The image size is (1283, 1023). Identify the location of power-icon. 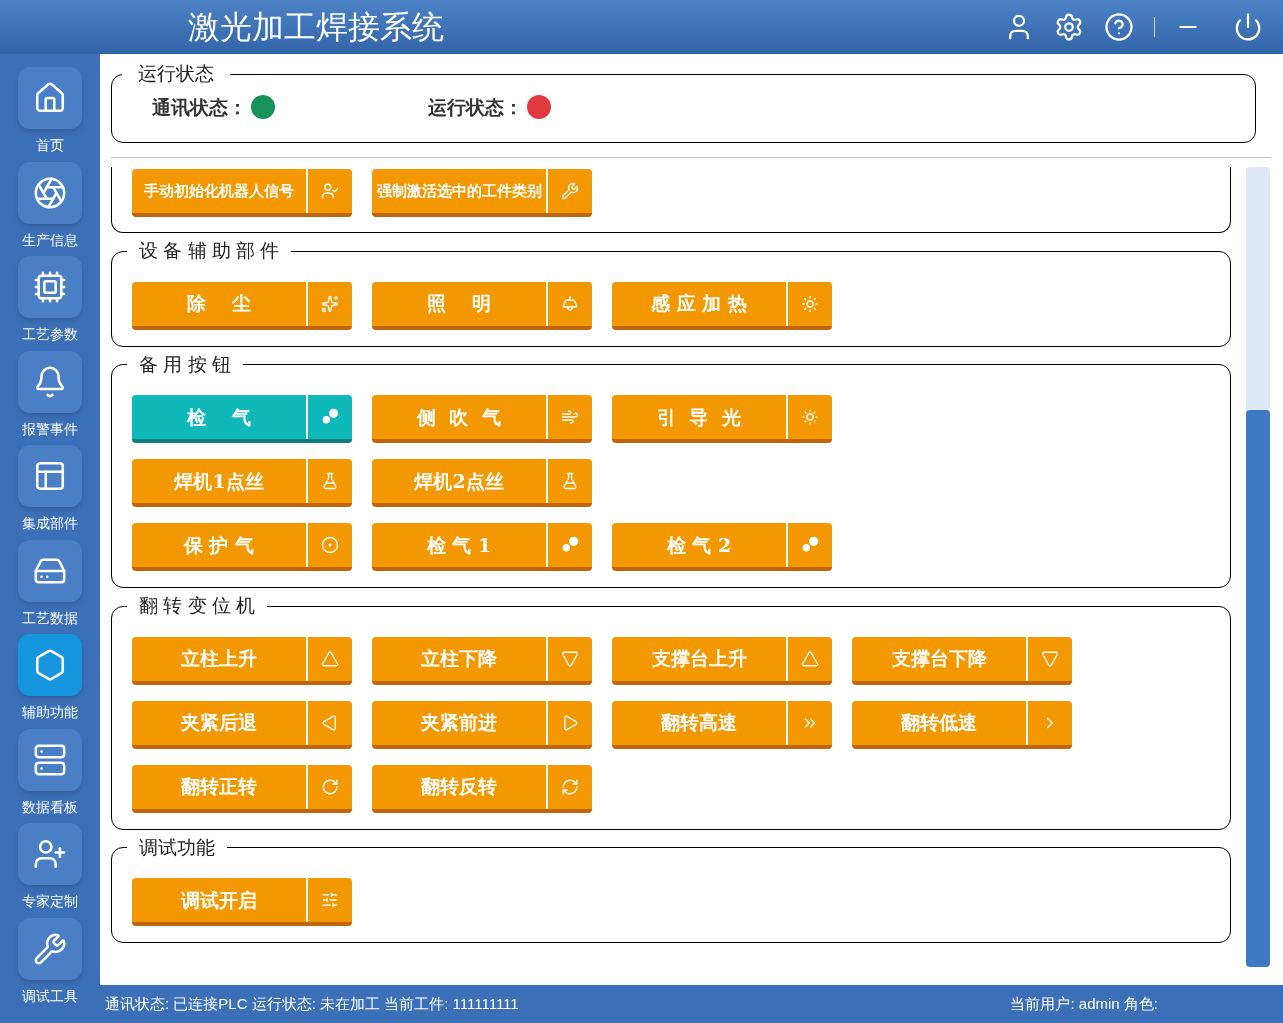
(1248, 27).